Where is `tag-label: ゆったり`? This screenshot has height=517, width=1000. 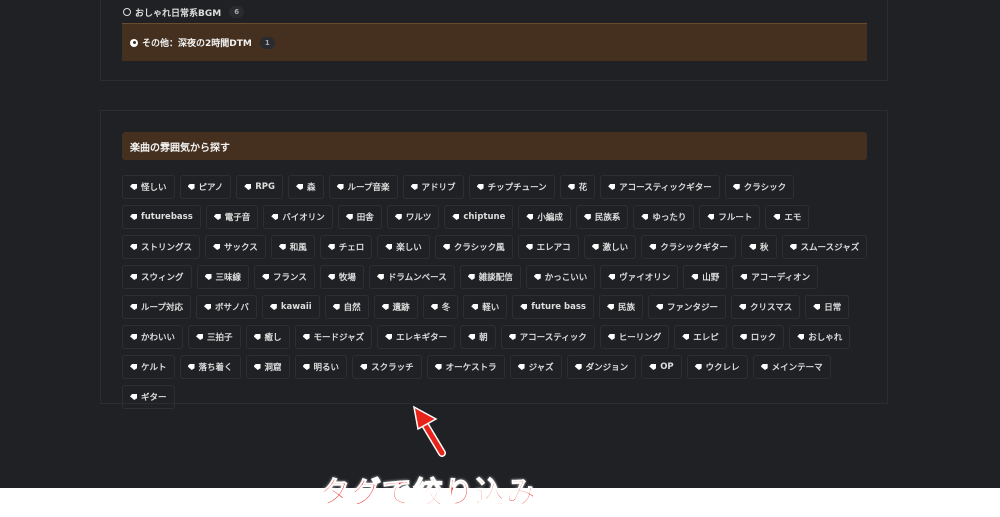
tag-label: ゆったり is located at coordinates (669, 218).